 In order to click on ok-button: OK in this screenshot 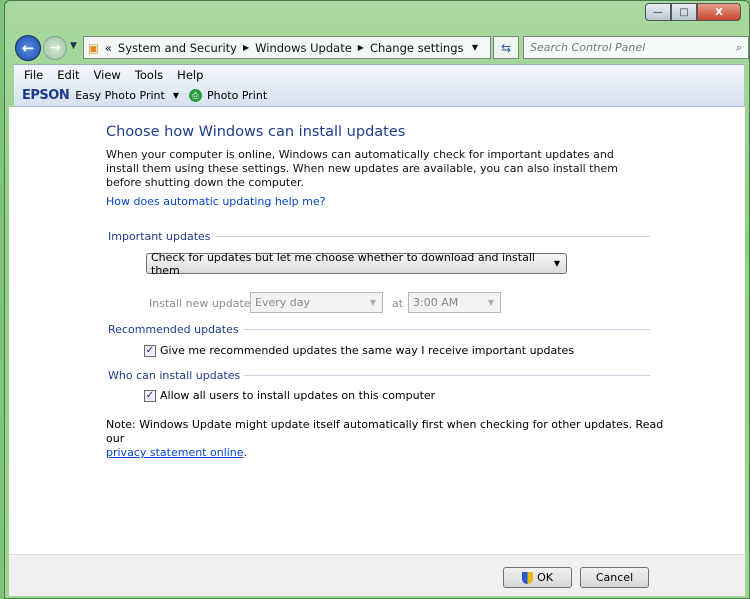, I will do `click(537, 577)`.